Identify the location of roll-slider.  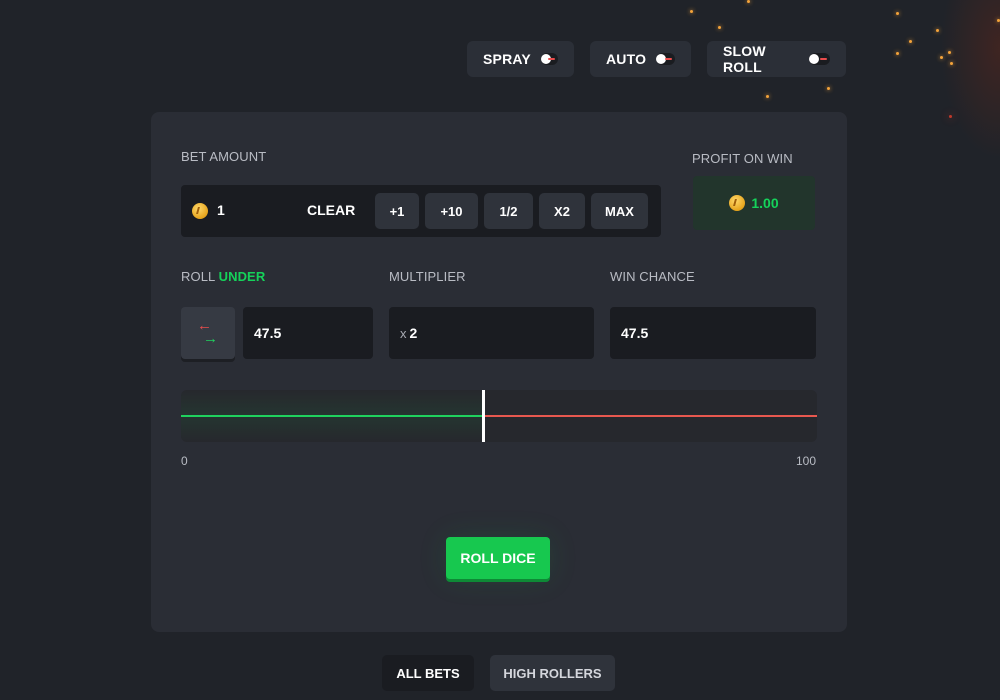
(499, 416).